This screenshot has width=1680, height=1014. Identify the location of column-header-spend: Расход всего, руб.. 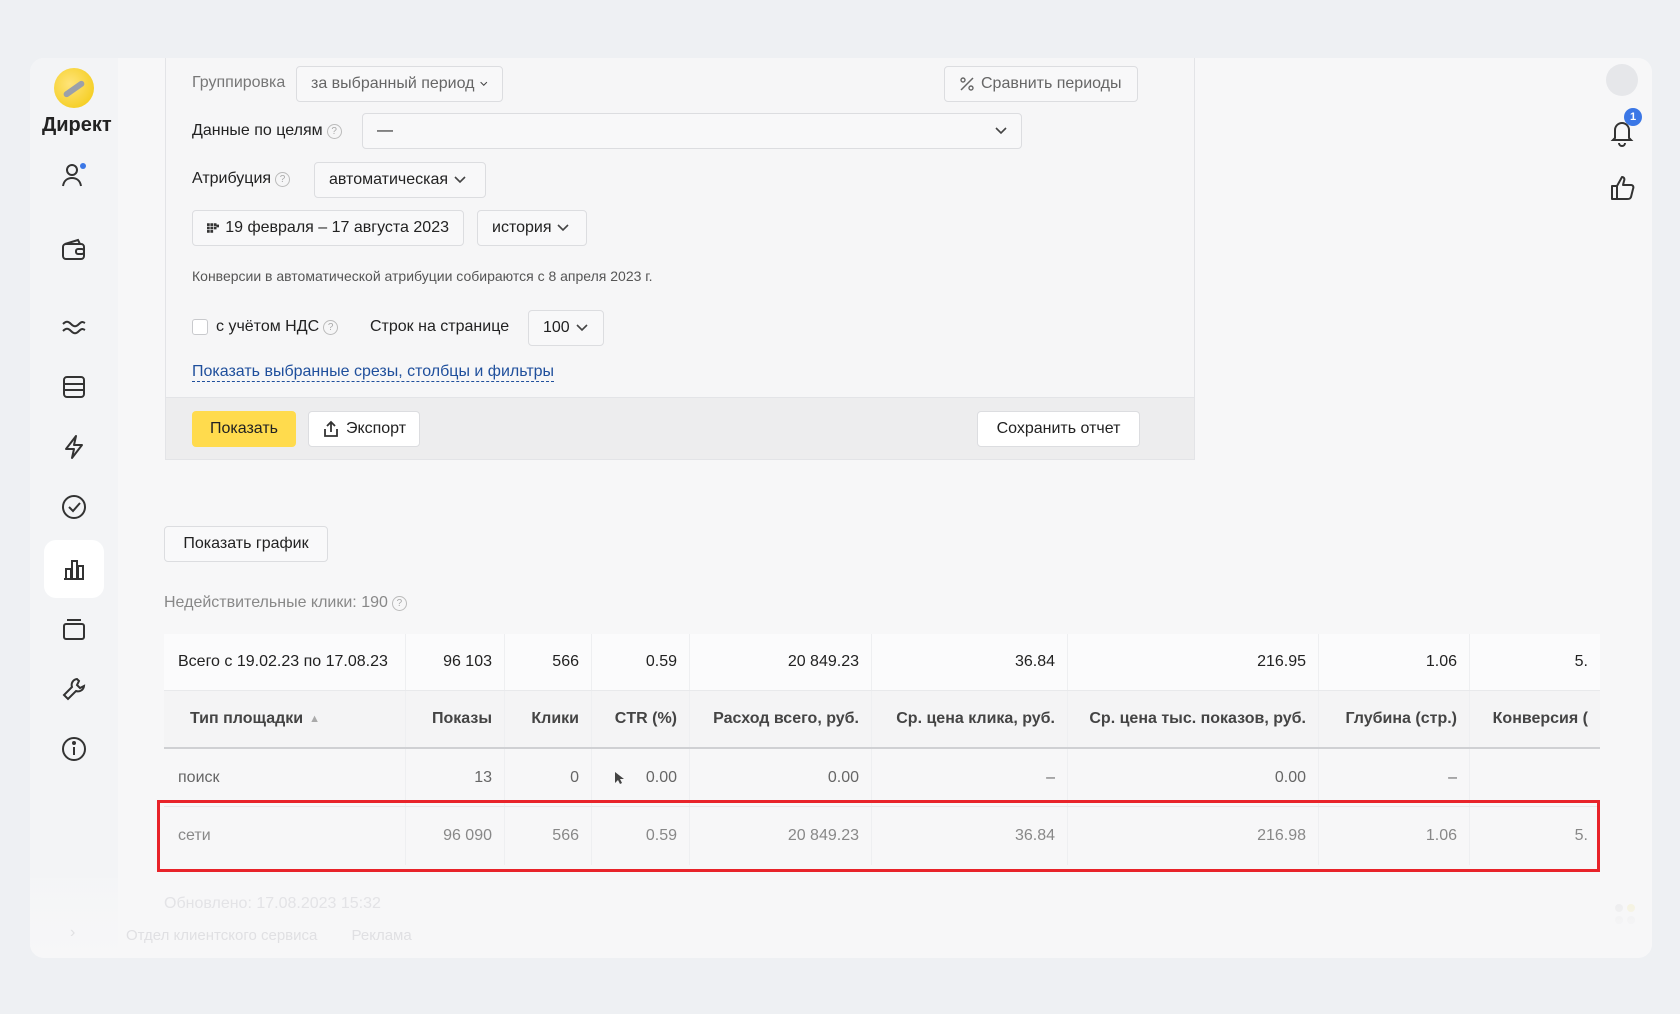
(781, 719).